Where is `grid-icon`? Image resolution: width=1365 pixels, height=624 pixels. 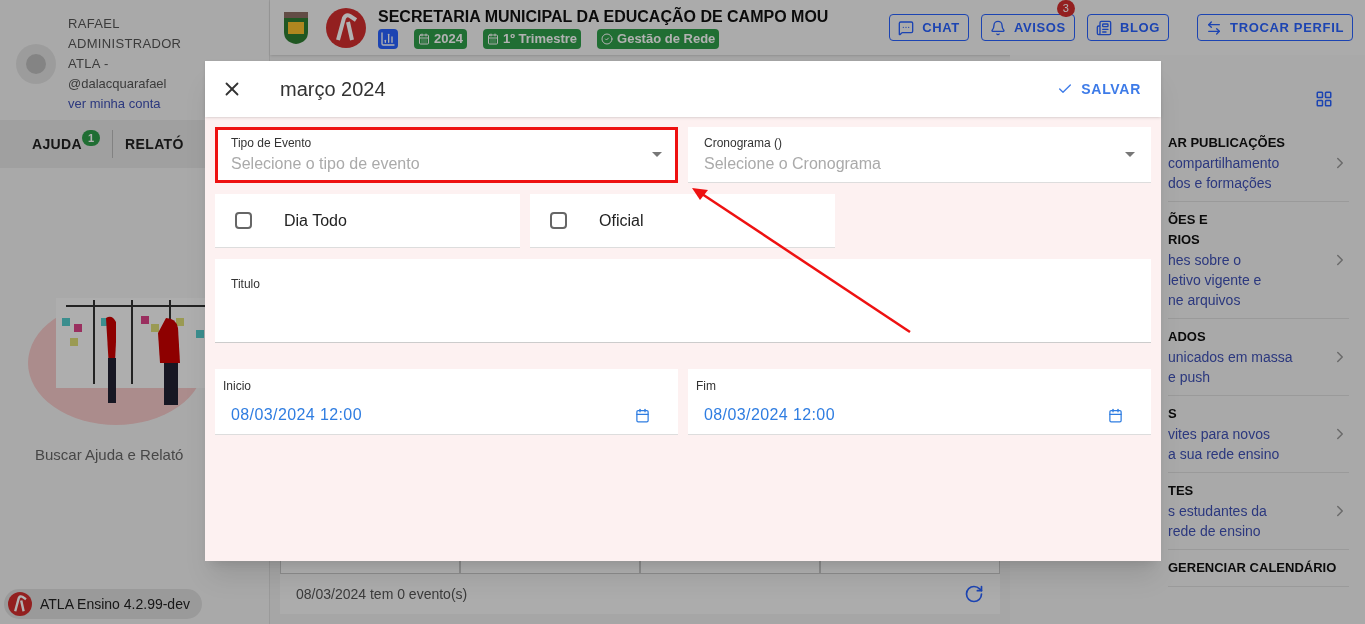
grid-icon is located at coordinates (1324, 99).